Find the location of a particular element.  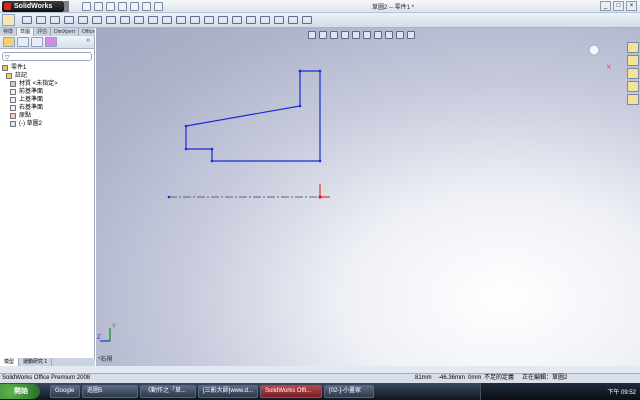

tree-item-annotations: 註記 is located at coordinates (30, 76).